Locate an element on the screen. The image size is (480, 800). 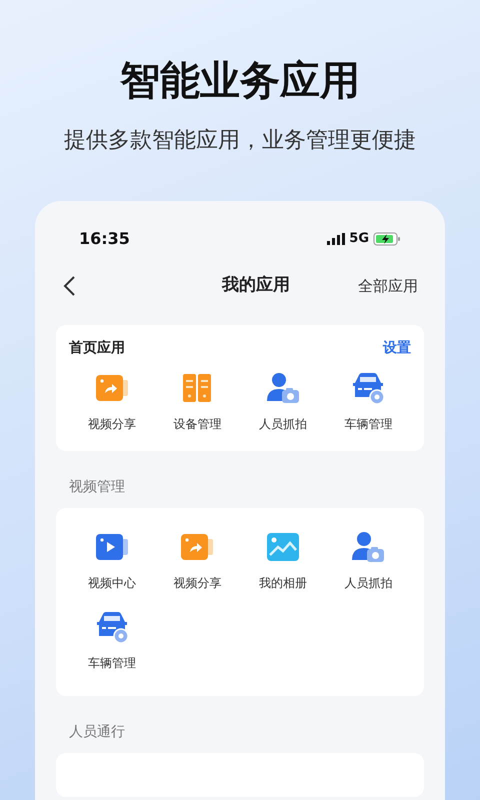
video-play-icon is located at coordinates (112, 547).